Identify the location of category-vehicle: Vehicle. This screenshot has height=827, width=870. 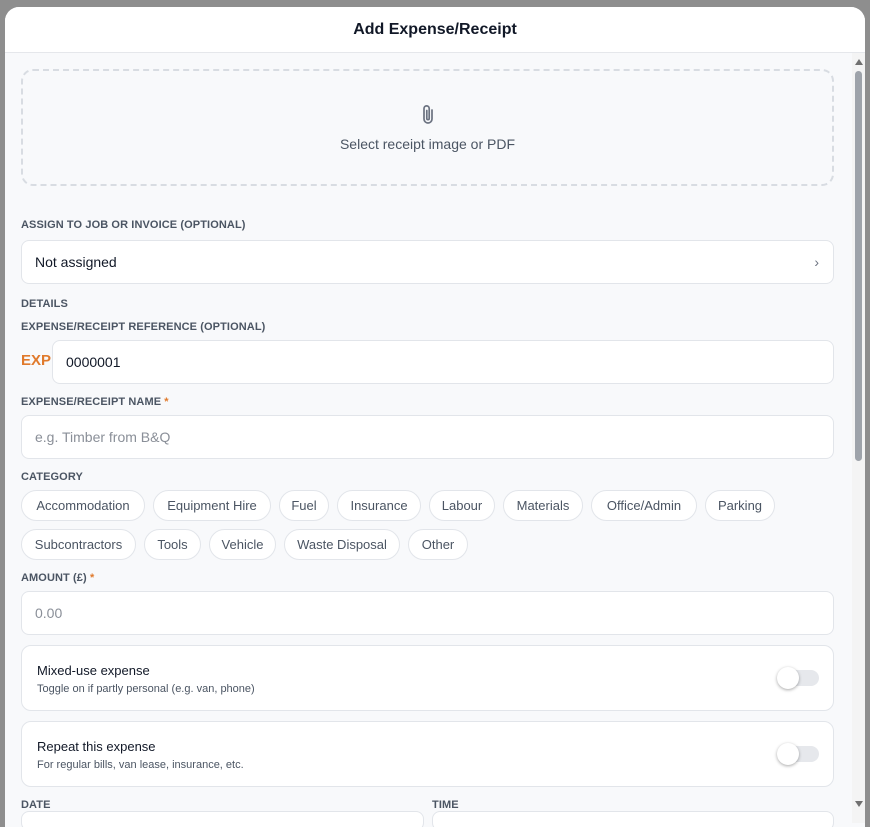
(242, 544).